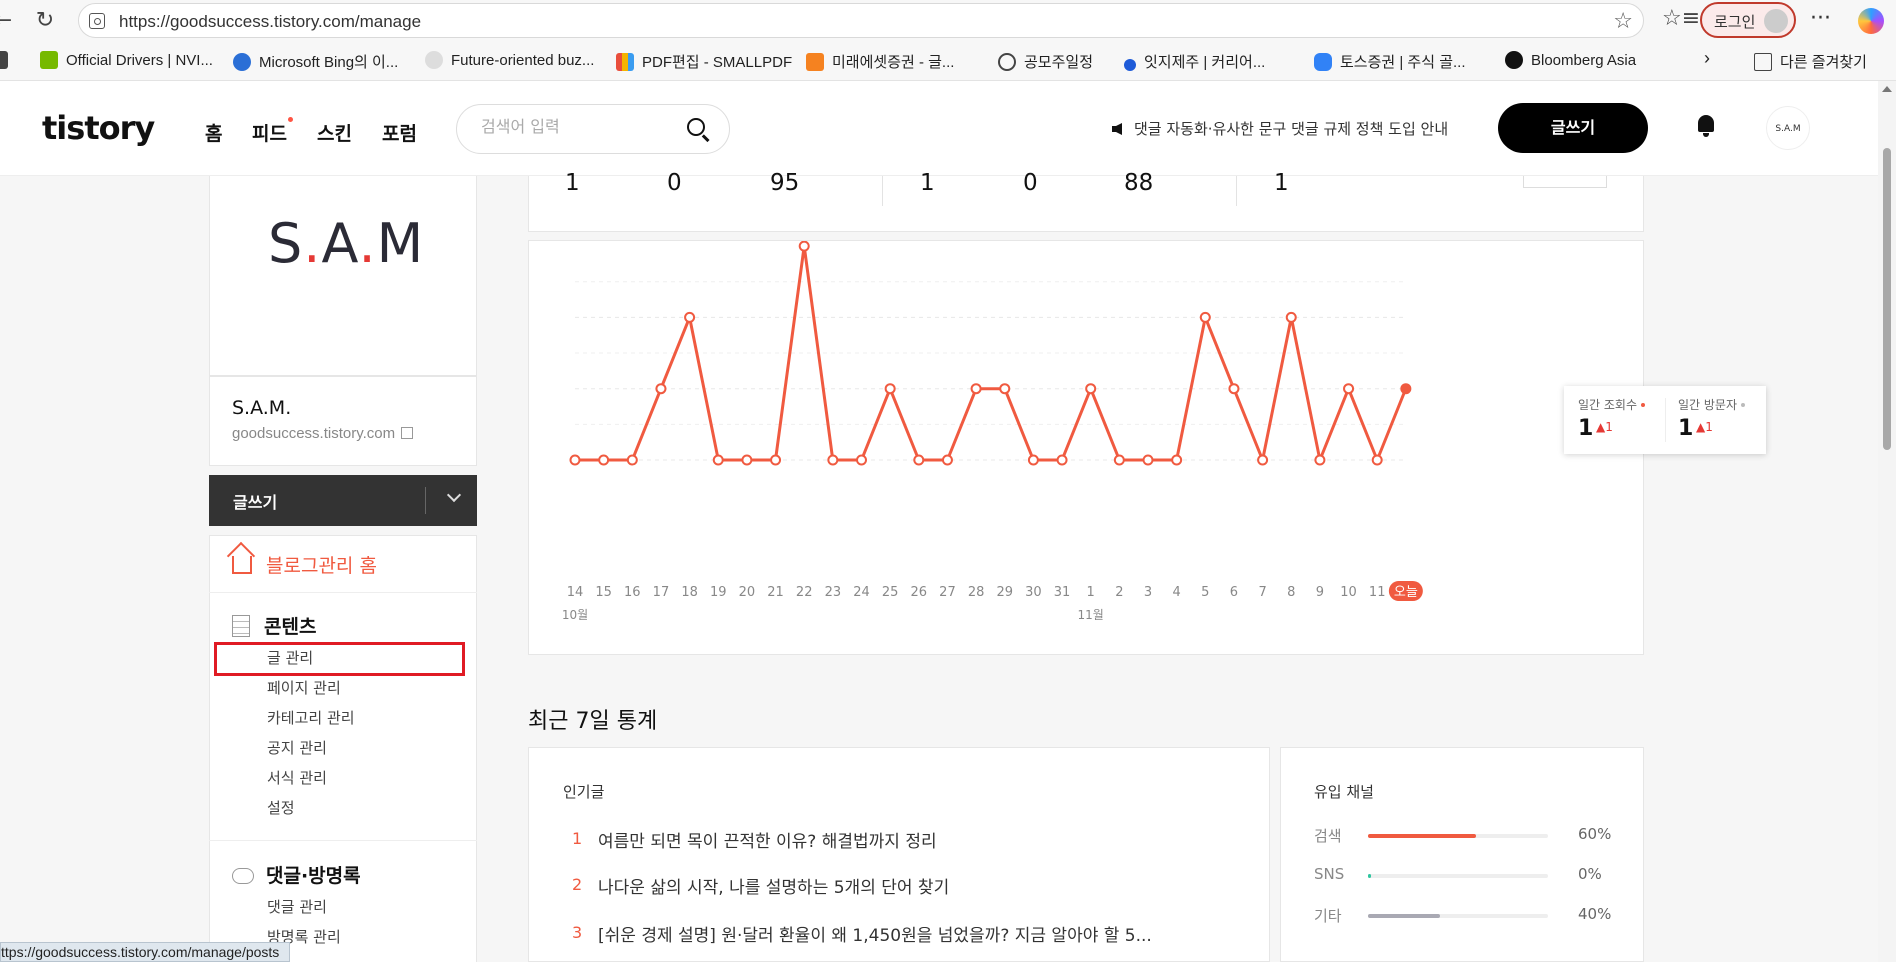 The height and width of the screenshot is (962, 1896). What do you see at coordinates (1280, 128) in the screenshot?
I see `notice-link: 댓글 자동화·유사한 문구 댓글 규제 정책 도입 안내` at bounding box center [1280, 128].